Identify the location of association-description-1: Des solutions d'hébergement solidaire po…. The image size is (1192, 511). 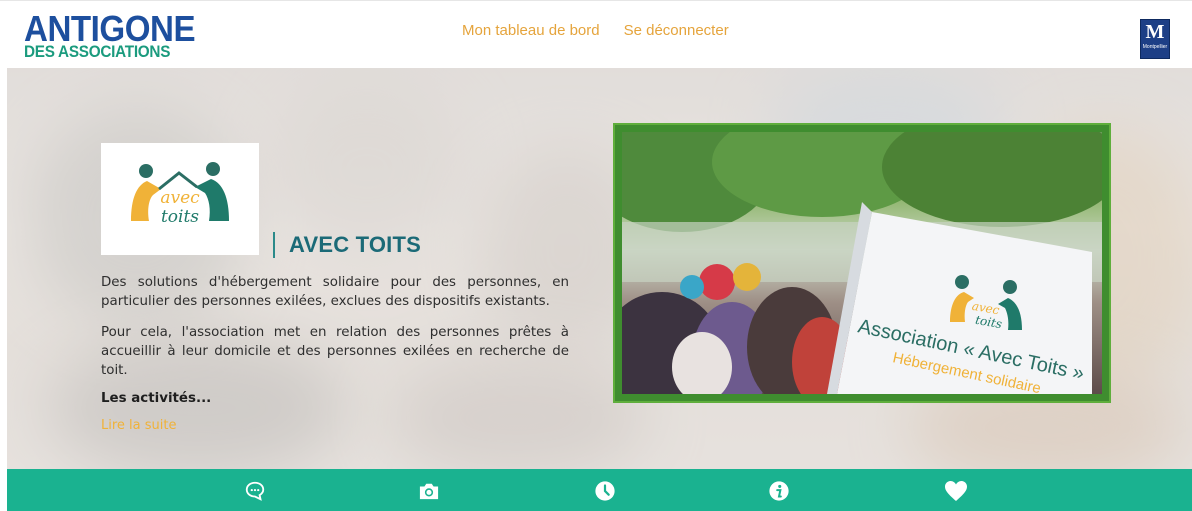
(335, 292).